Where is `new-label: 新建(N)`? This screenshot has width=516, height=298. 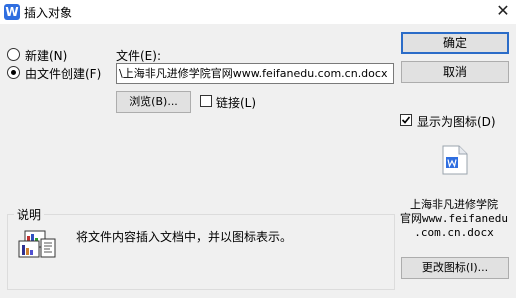
new-label: 新建(N) is located at coordinates (46, 55).